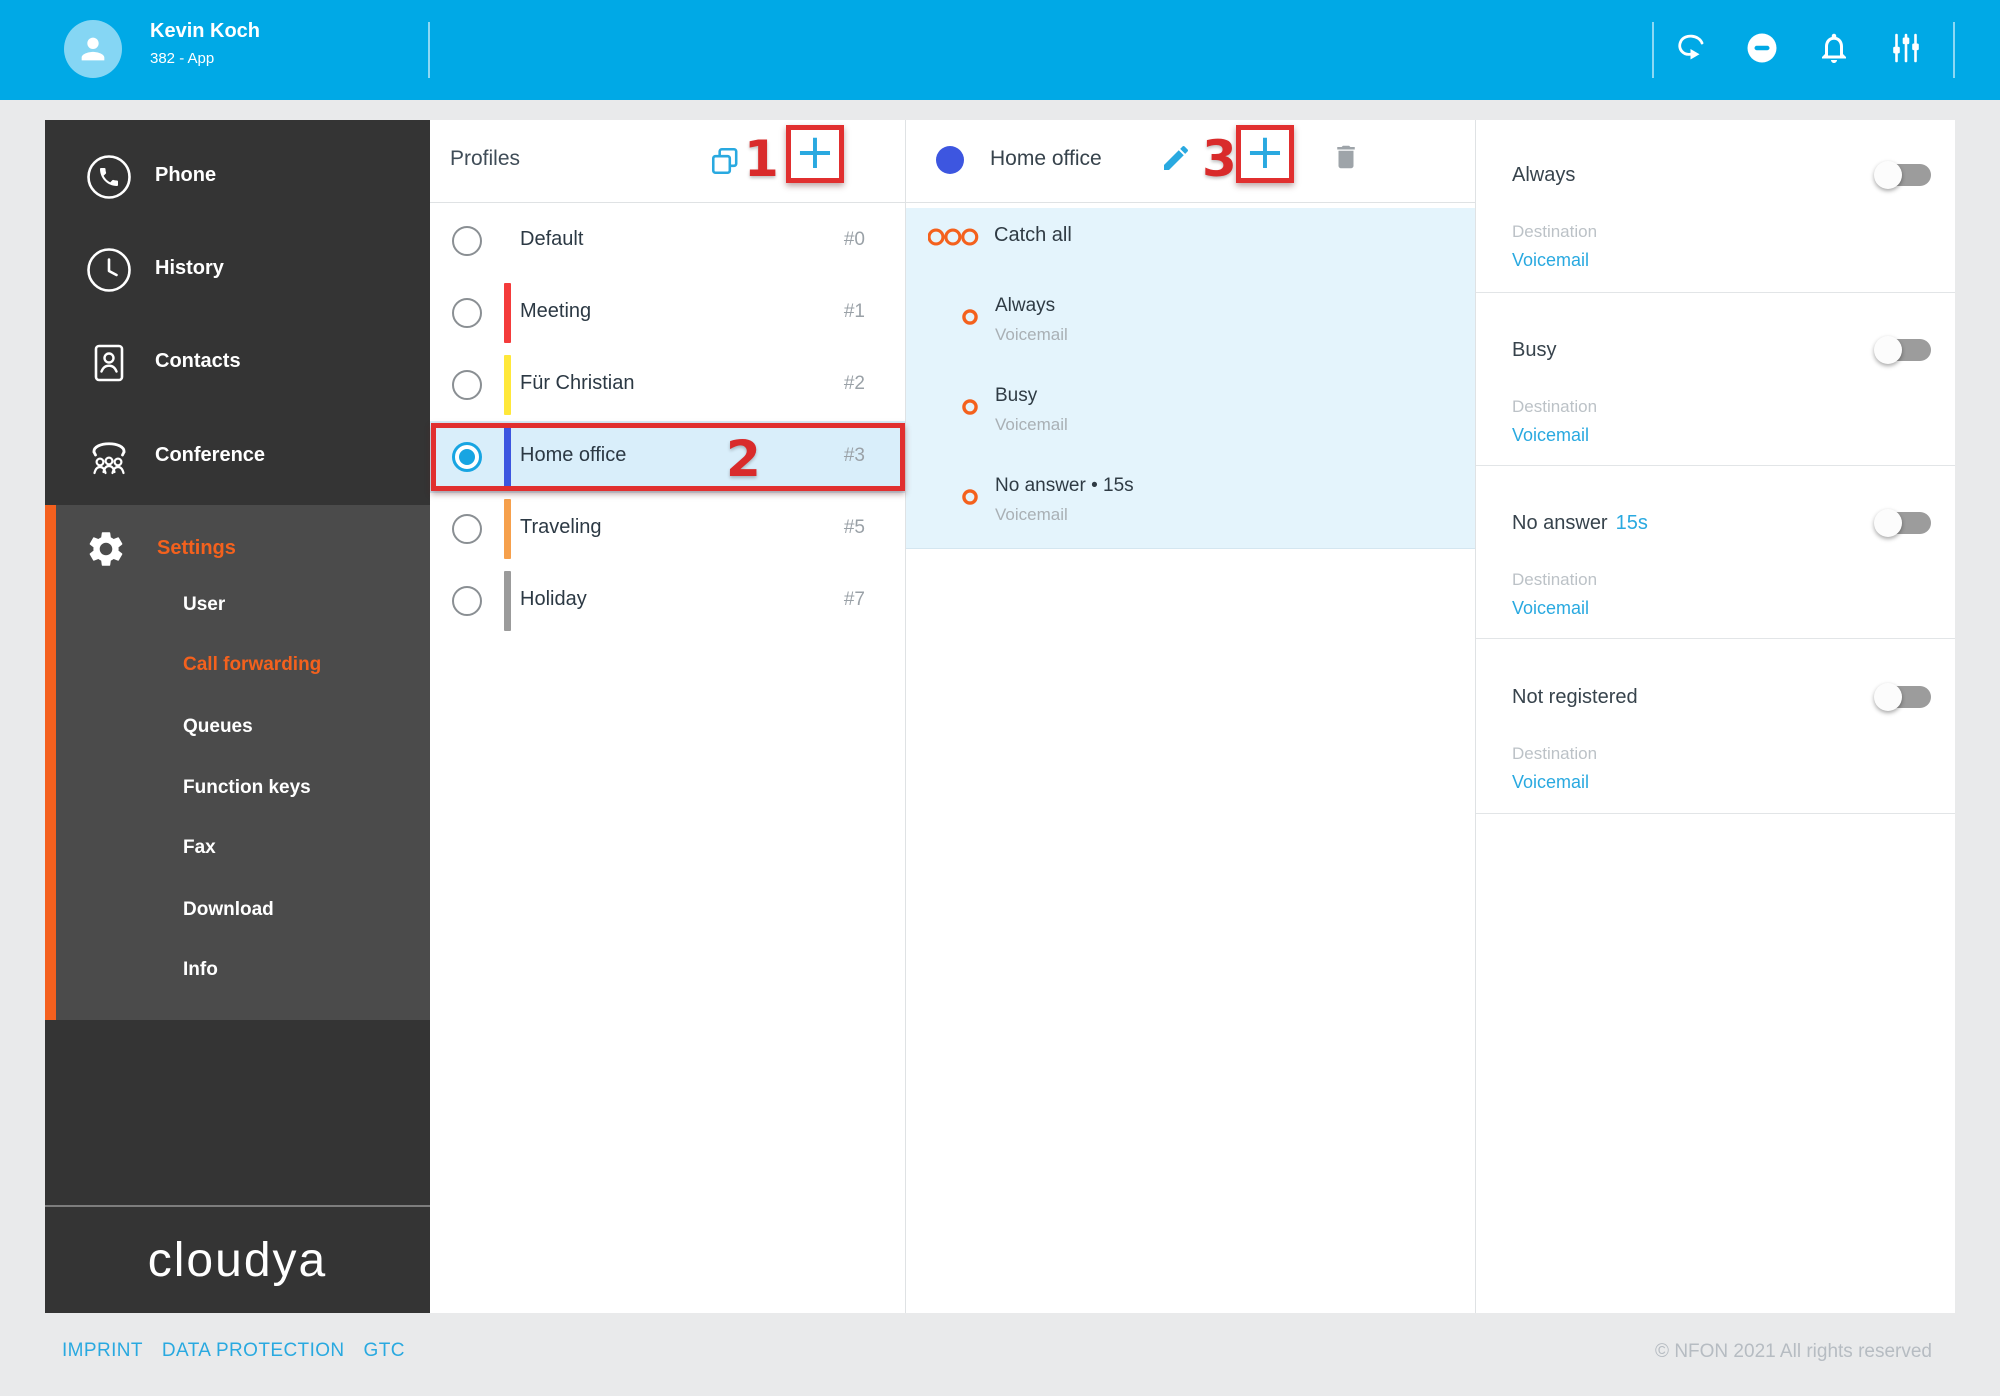 The width and height of the screenshot is (2000, 1396). I want to click on profile-row-traveling: Traveling #5, so click(667, 529).